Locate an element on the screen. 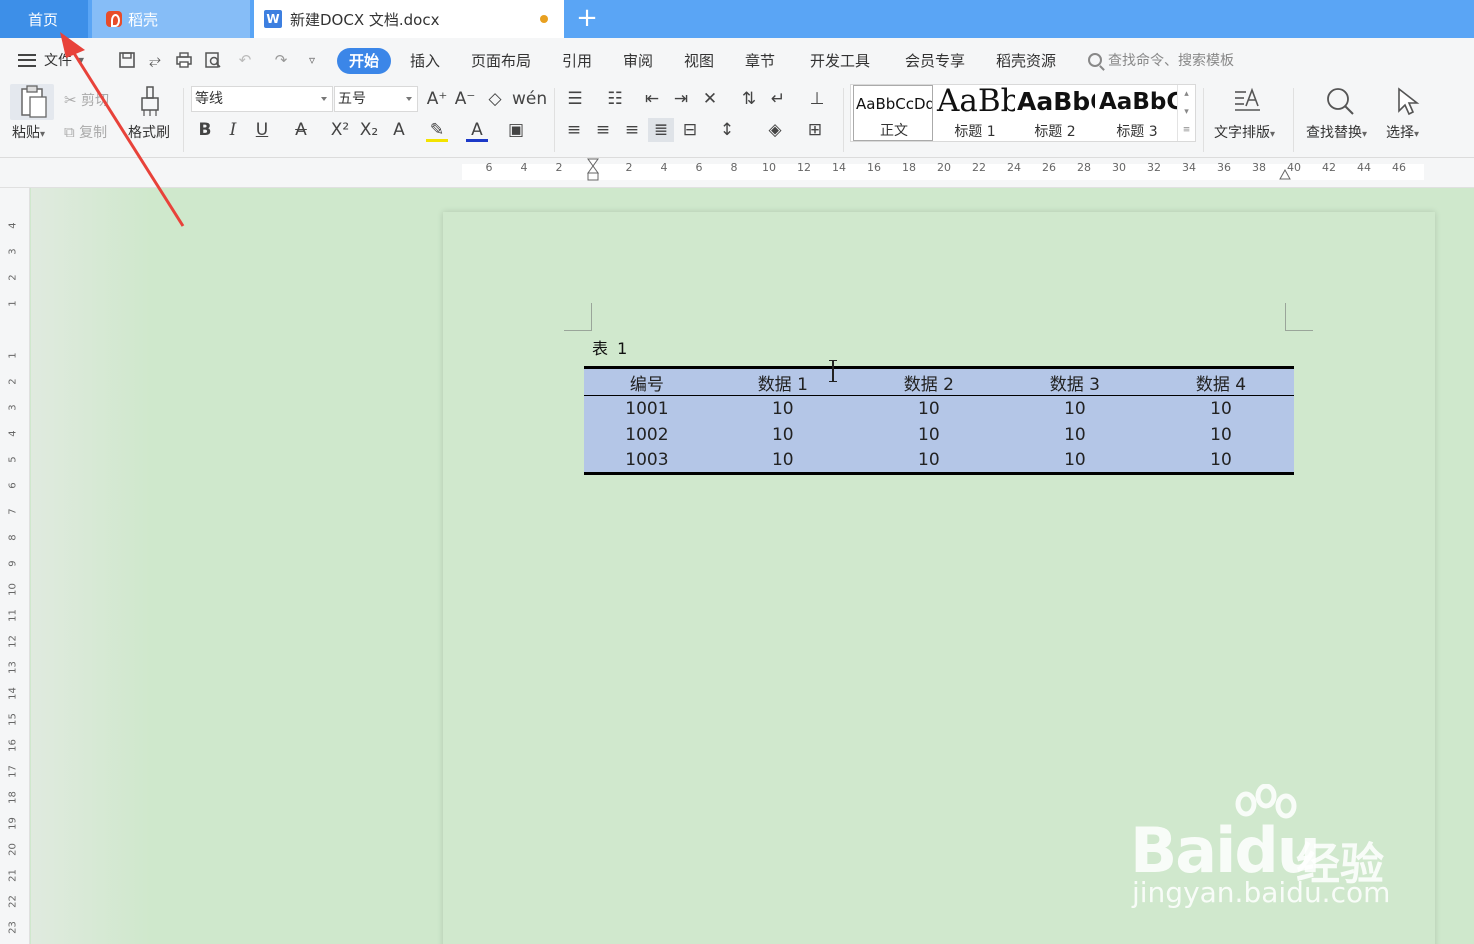 This screenshot has height=944, width=1474. indent-marker-icon is located at coordinates (593, 170).